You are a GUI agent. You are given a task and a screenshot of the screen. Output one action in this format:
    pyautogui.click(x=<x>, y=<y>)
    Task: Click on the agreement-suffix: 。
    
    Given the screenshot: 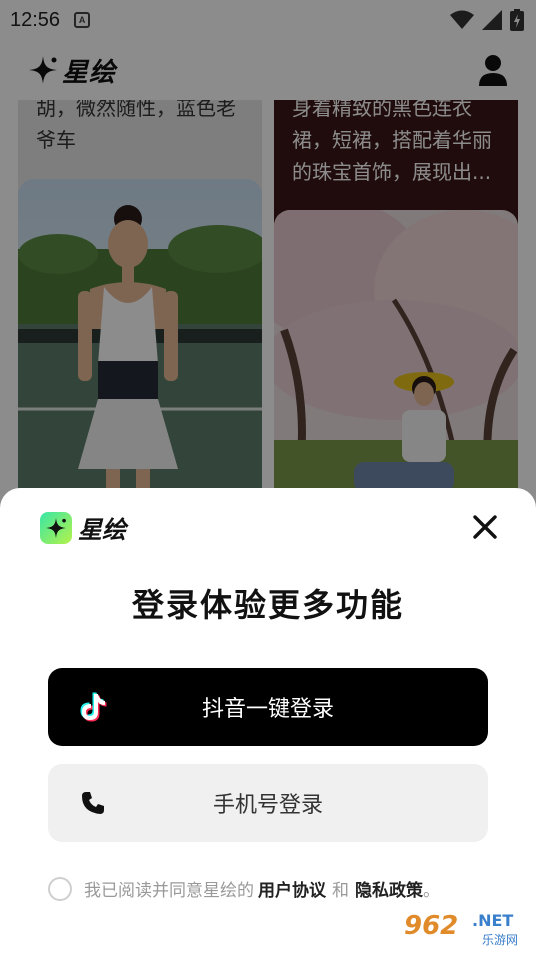 What is the action you would take?
    pyautogui.click(x=431, y=891)
    